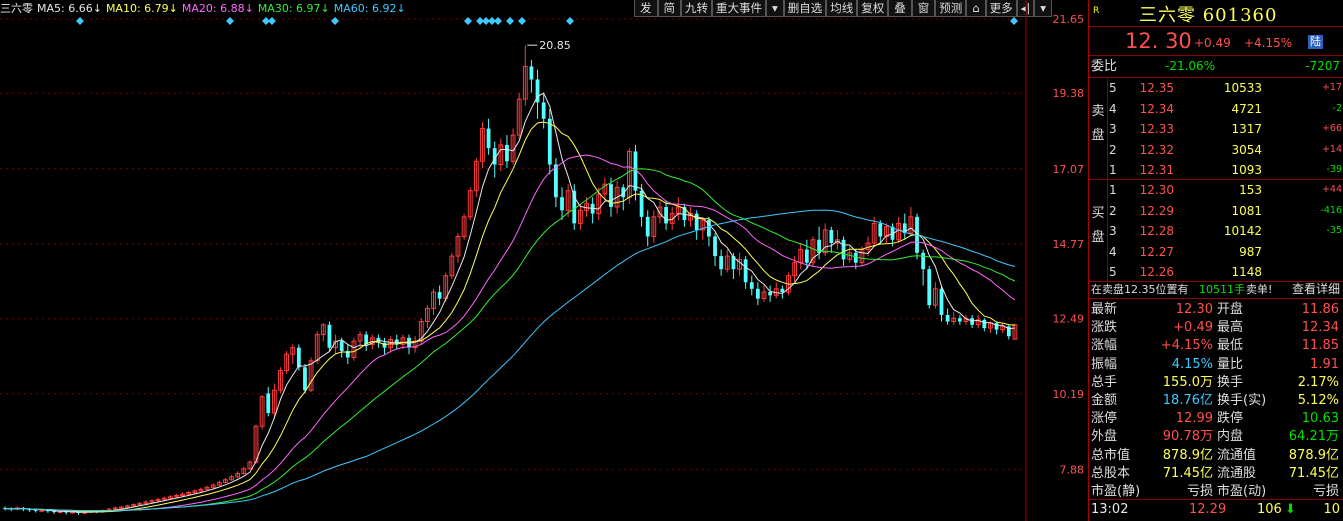 Image resolution: width=1343 pixels, height=521 pixels. Describe the element at coordinates (1216, 252) in the screenshot. I see `bid-row: 4 12.27 987` at that location.